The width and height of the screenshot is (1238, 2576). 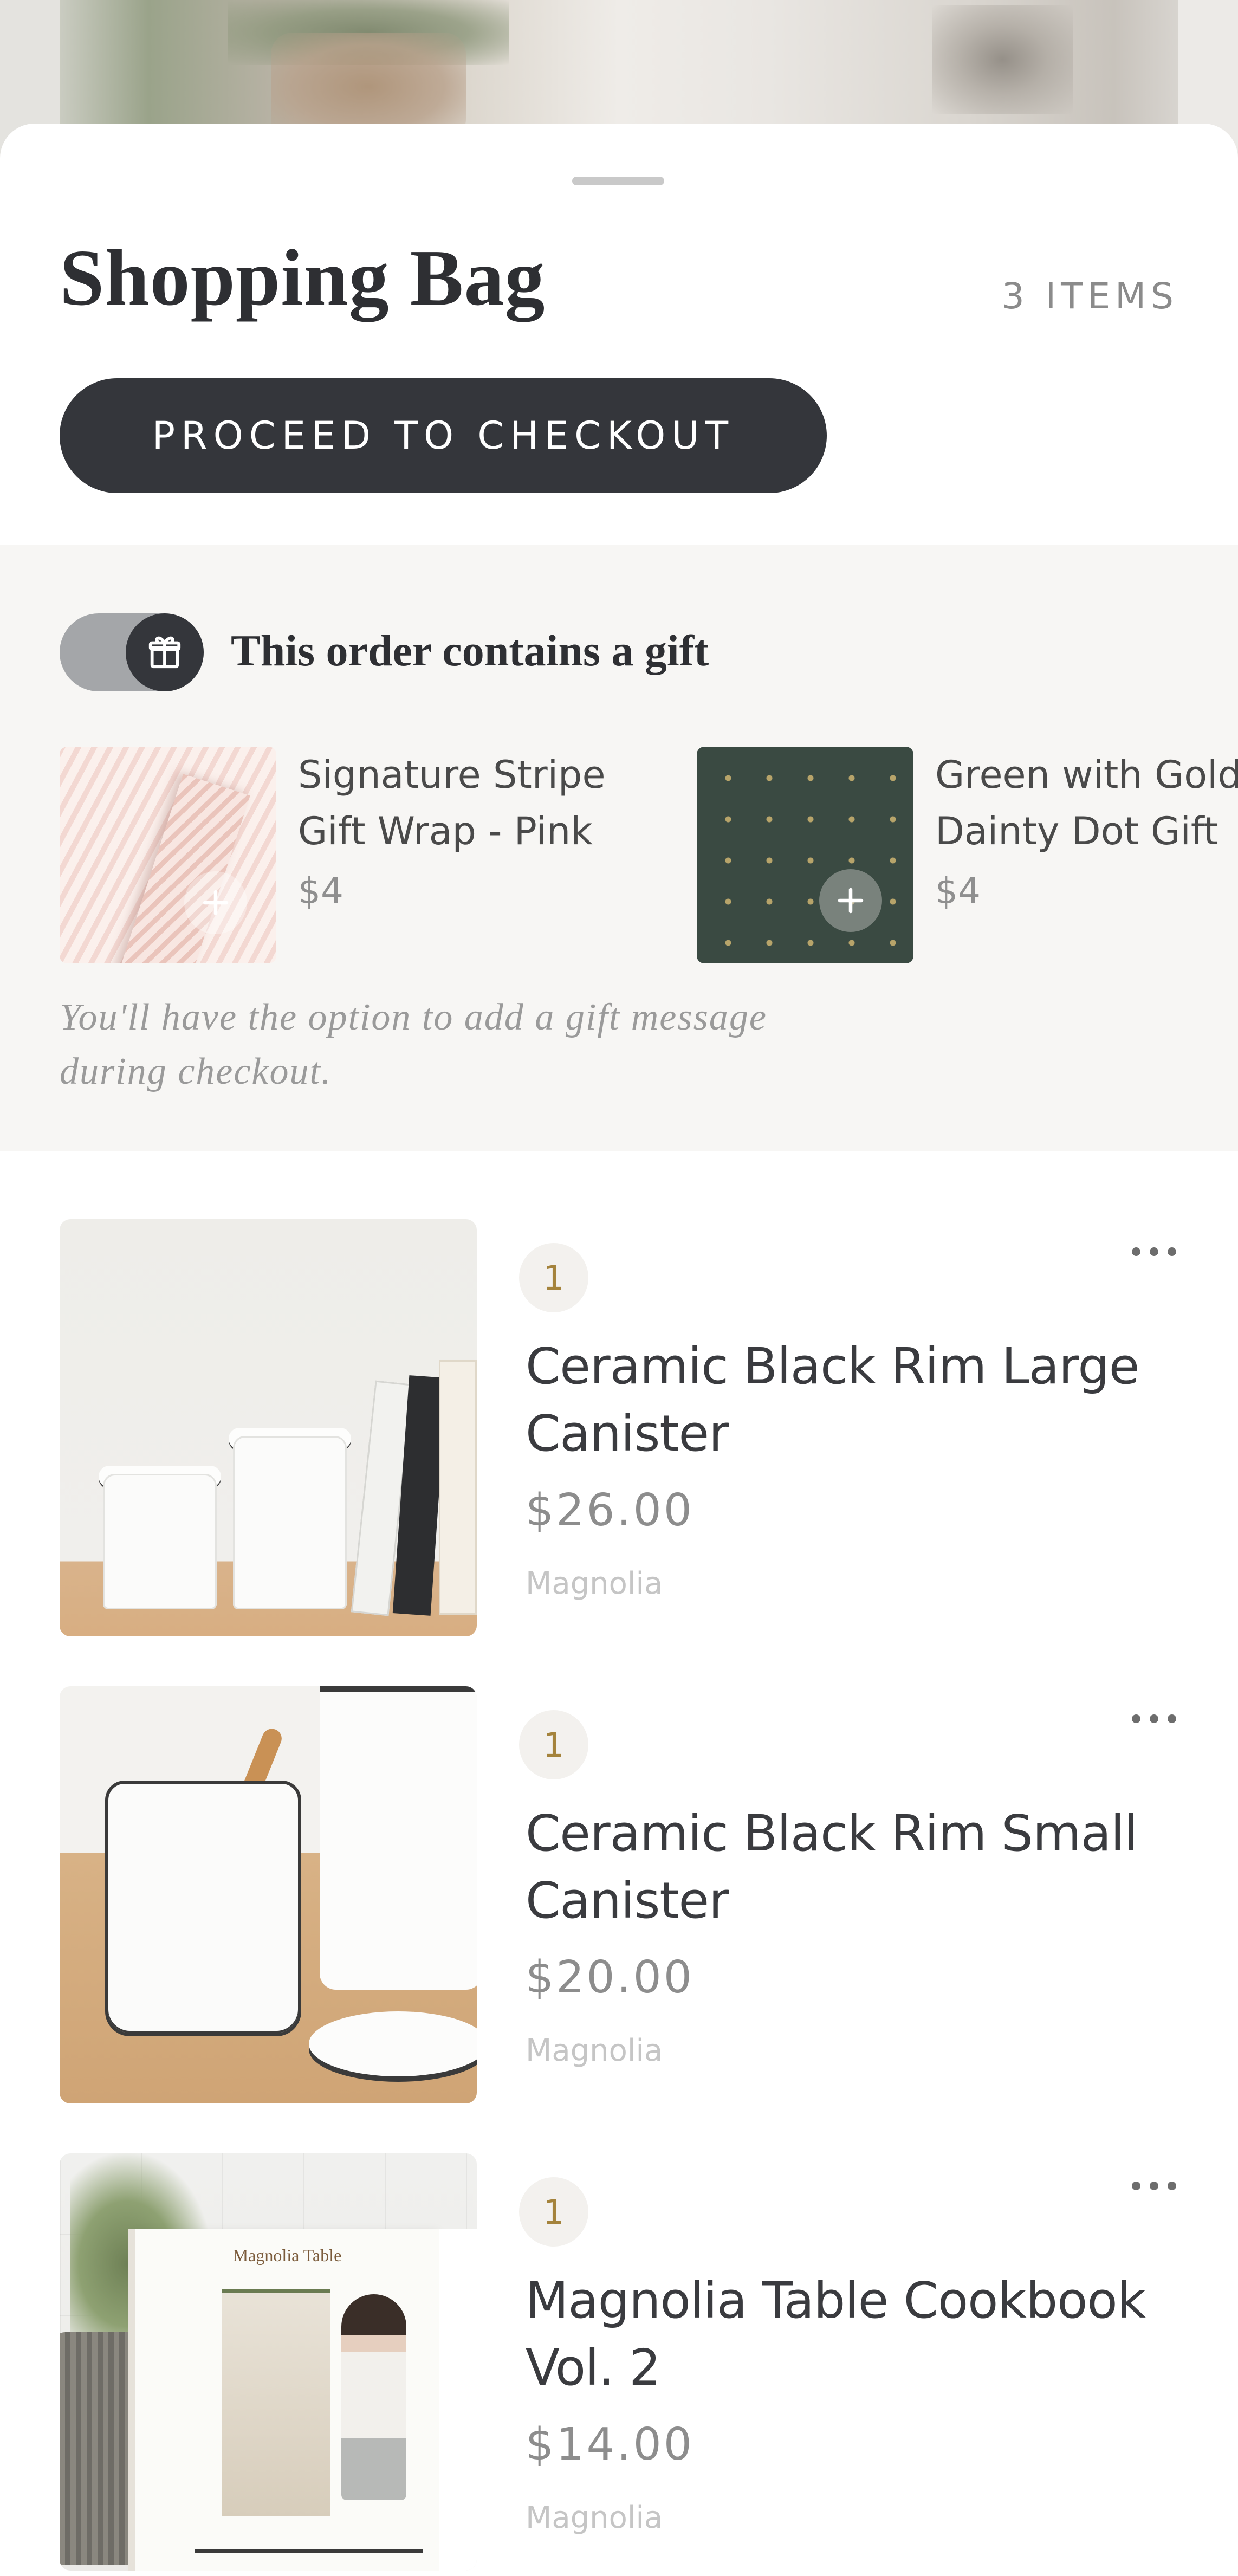 I want to click on gift-wrap-name-line: Green with Gold, so click(x=1086, y=775).